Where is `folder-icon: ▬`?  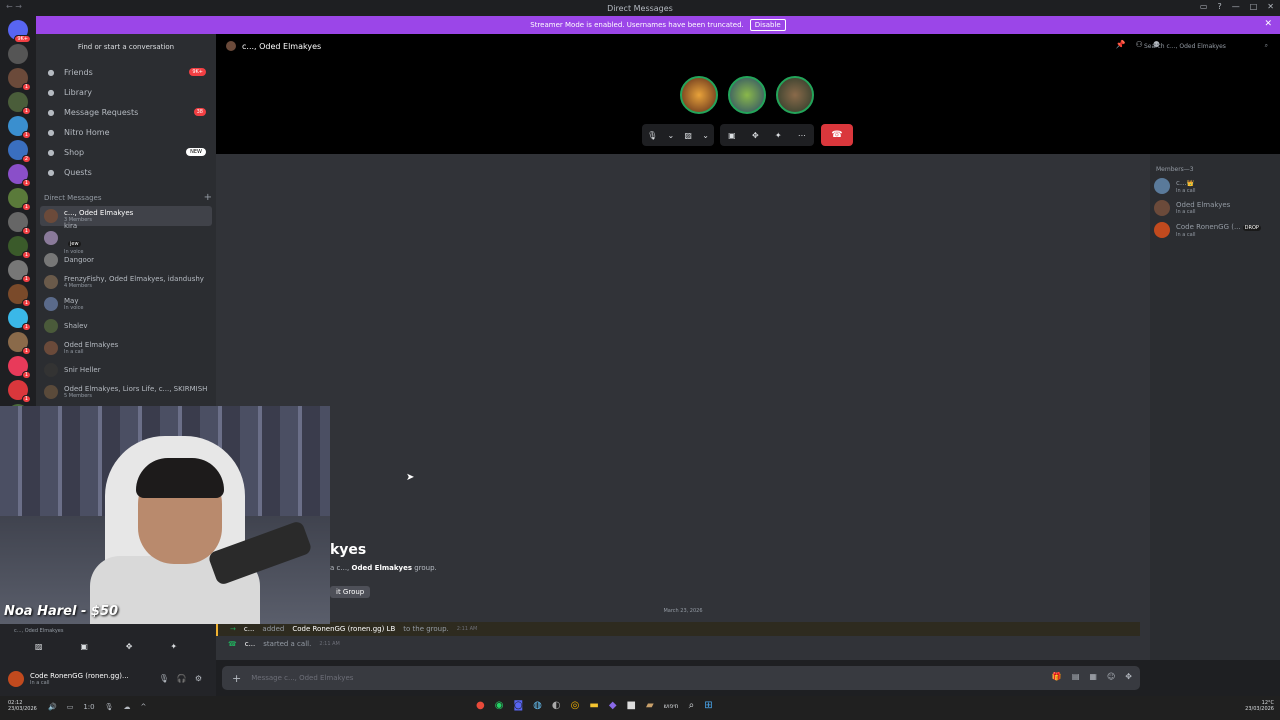 folder-icon: ▬ is located at coordinates (593, 705).